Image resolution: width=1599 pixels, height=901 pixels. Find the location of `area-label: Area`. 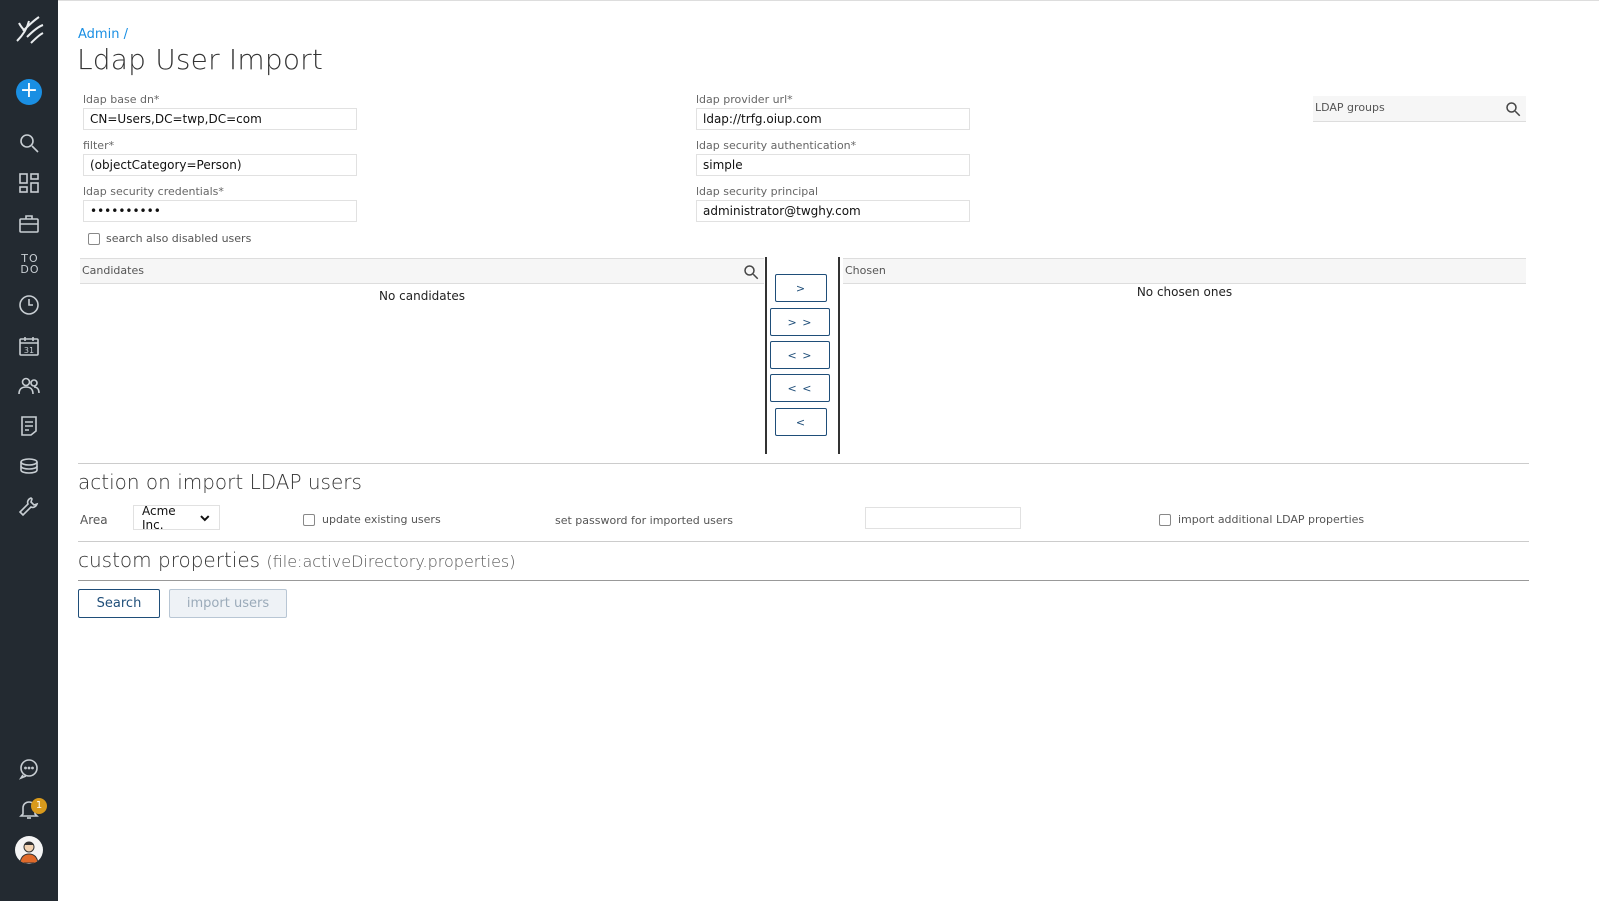

area-label: Area is located at coordinates (94, 520).